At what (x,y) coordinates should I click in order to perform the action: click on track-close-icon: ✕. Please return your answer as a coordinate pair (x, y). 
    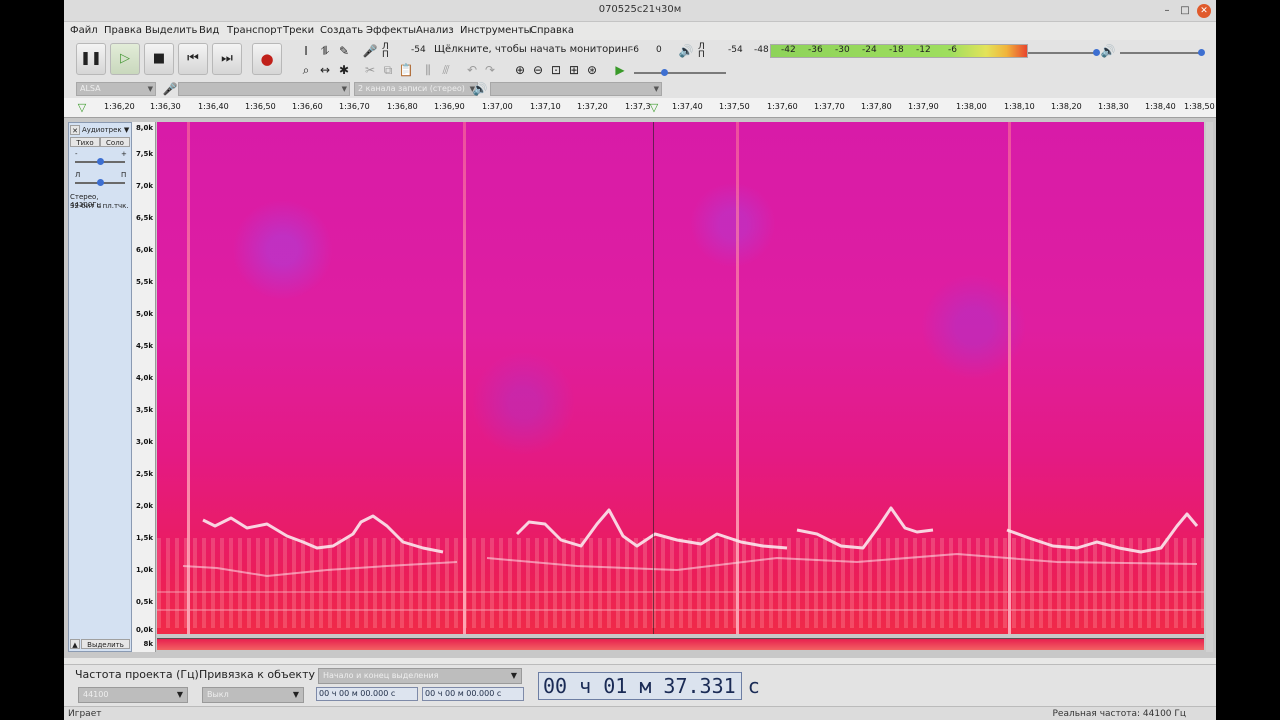
    Looking at the image, I should click on (75, 130).